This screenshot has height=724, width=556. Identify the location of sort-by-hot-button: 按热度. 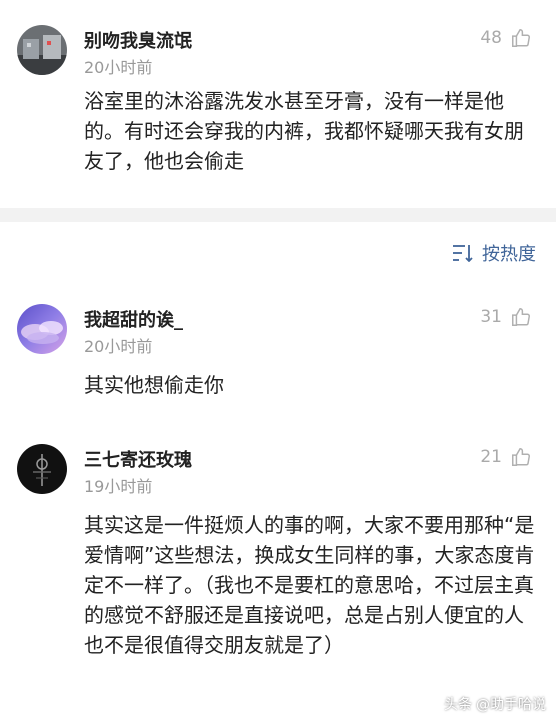
(494, 253).